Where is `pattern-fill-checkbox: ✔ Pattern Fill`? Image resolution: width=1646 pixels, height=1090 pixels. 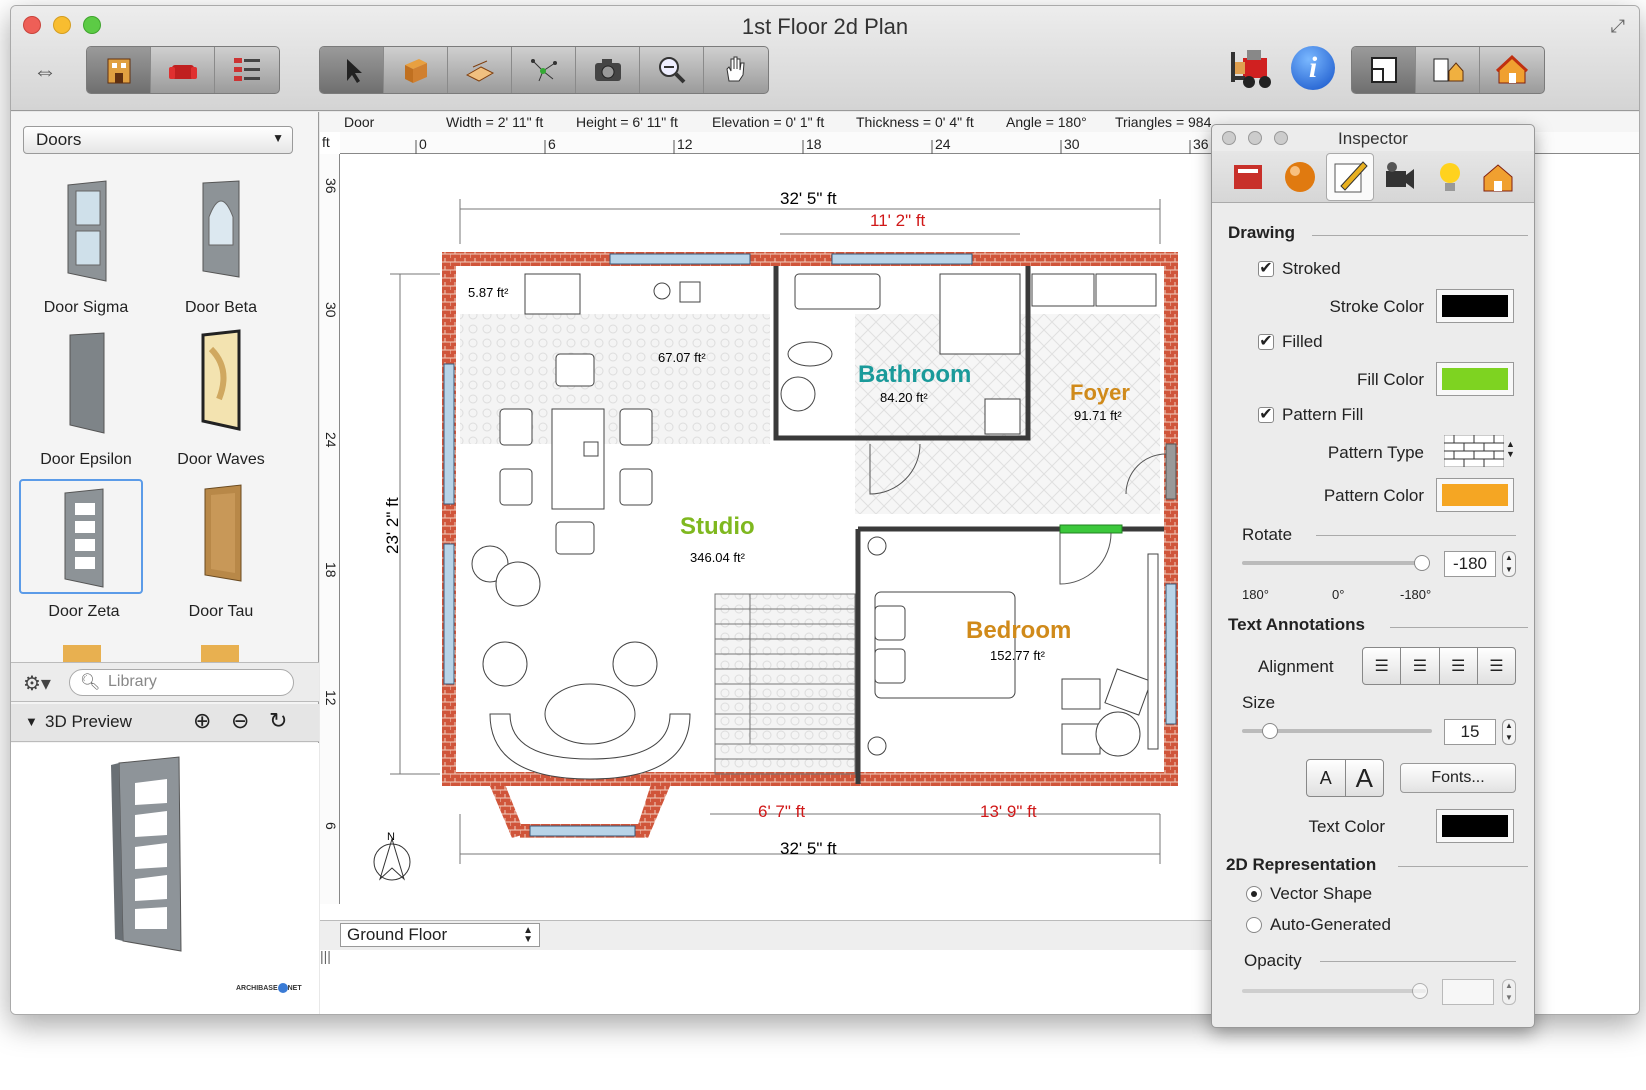
pattern-fill-checkbox: ✔ Pattern Fill is located at coordinates (1310, 415).